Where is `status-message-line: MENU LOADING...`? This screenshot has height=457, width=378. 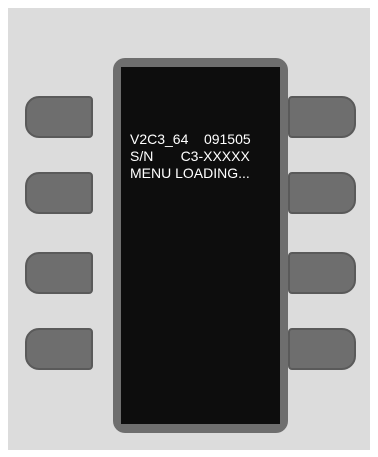
status-message-line: MENU LOADING... is located at coordinates (190, 173).